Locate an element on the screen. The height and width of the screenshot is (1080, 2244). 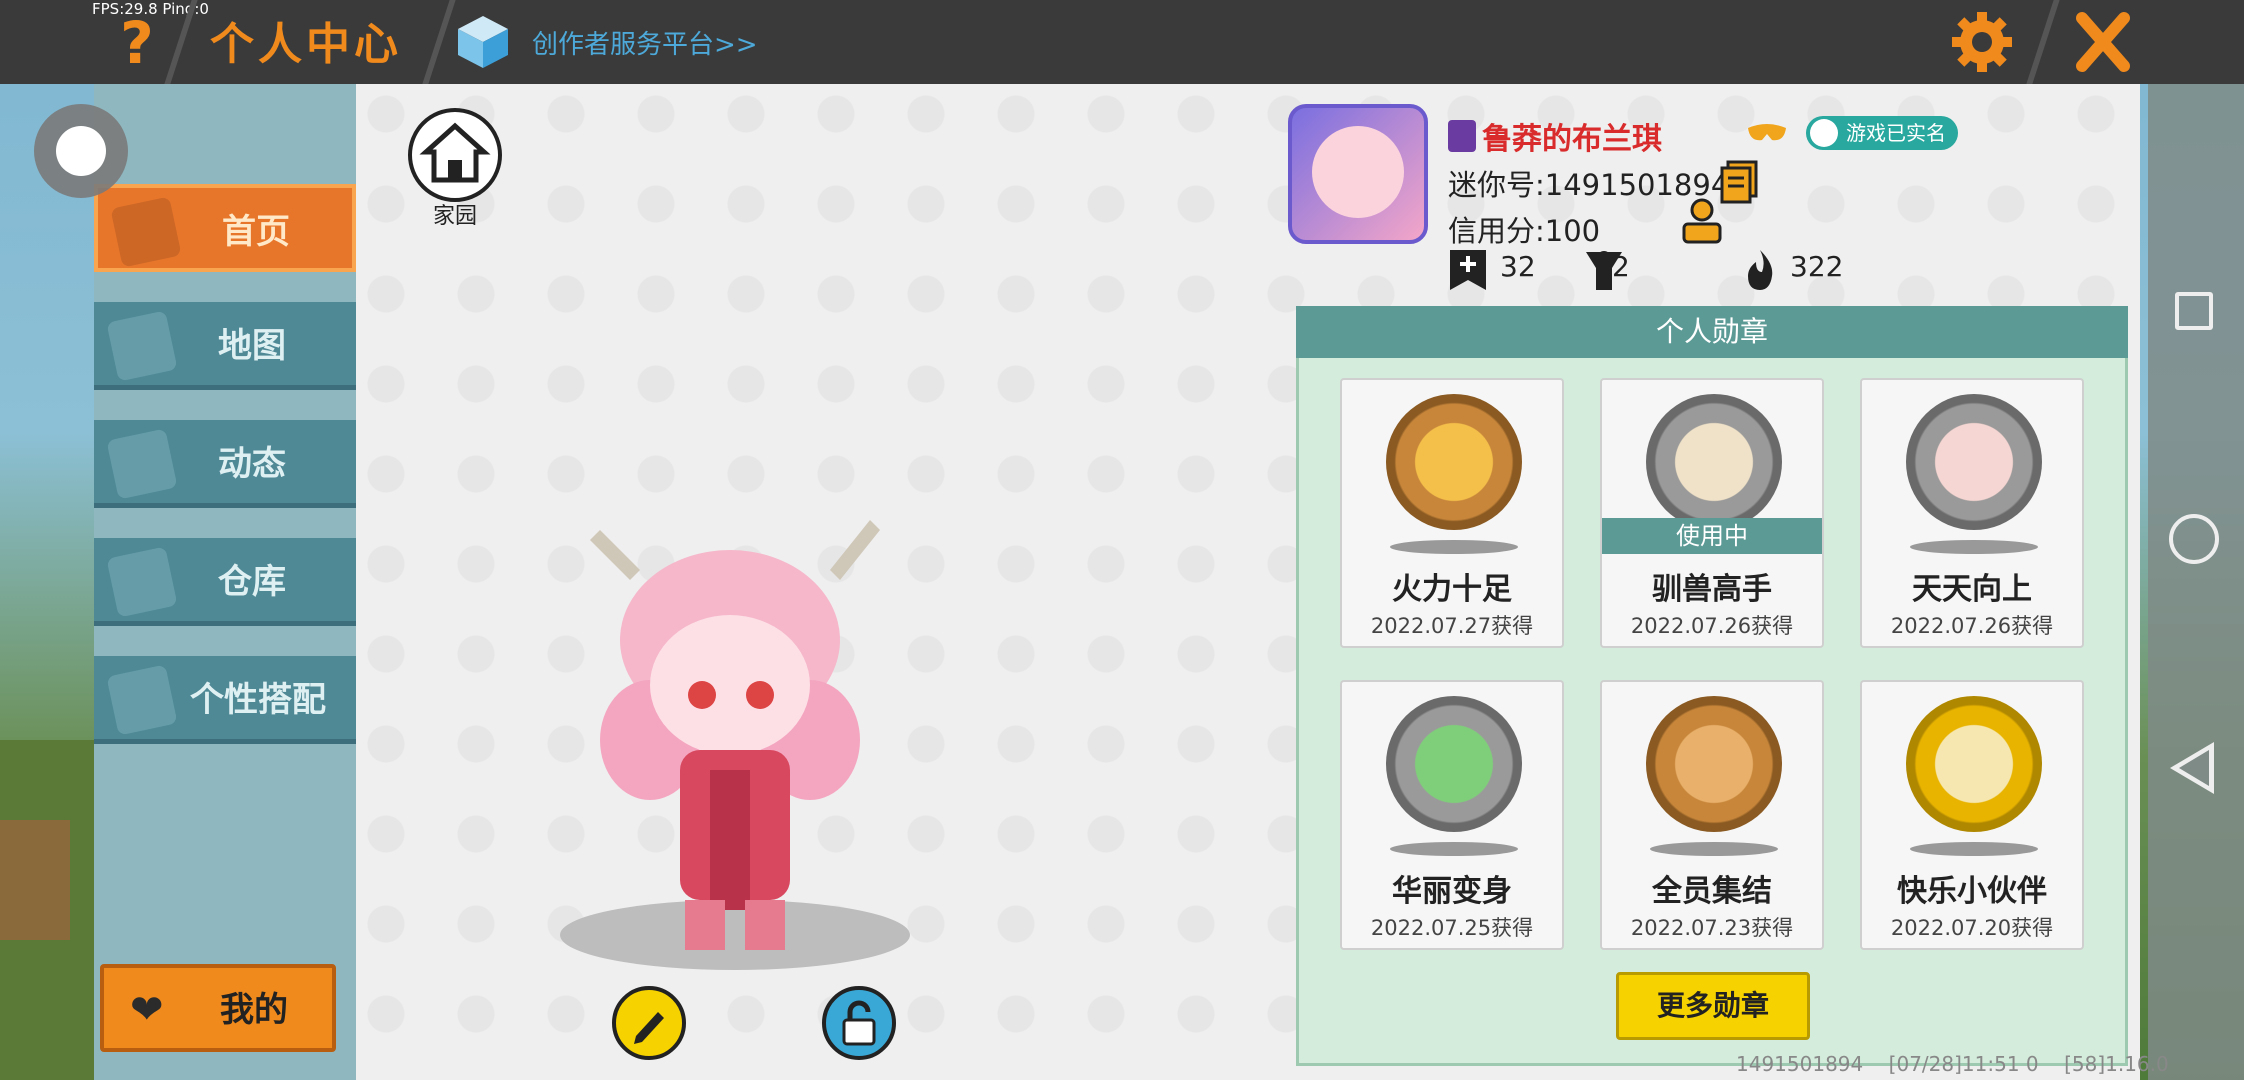
lock-button is located at coordinates (859, 1023).